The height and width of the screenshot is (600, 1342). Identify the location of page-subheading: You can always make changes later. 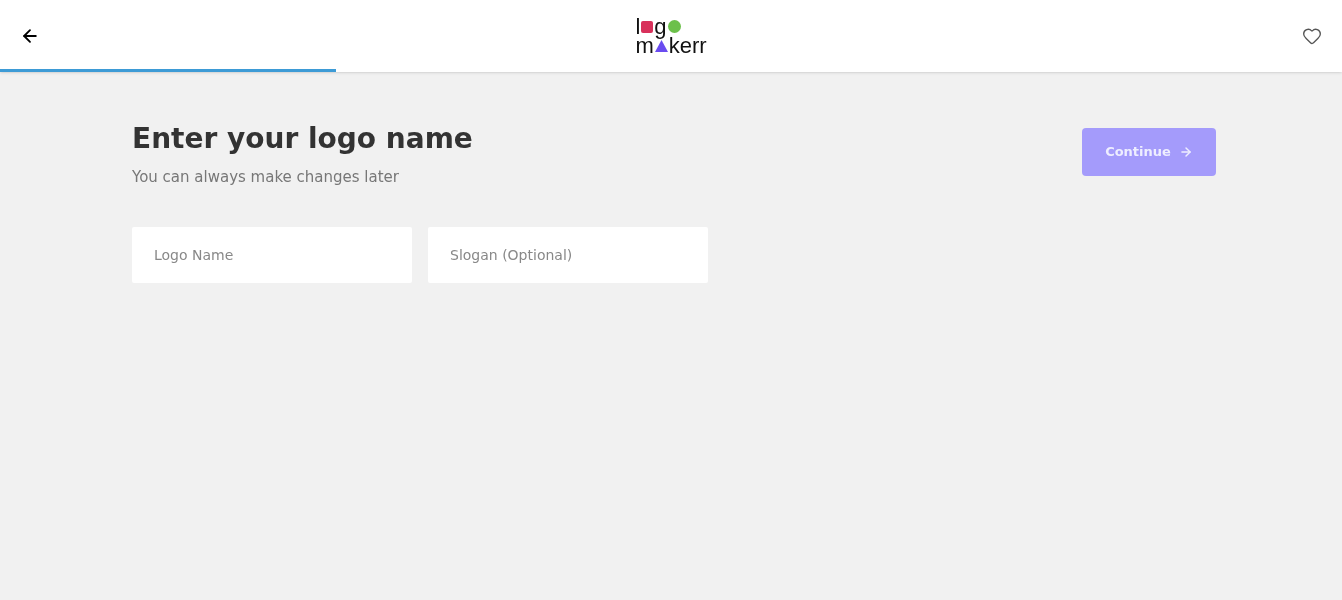
(266, 177).